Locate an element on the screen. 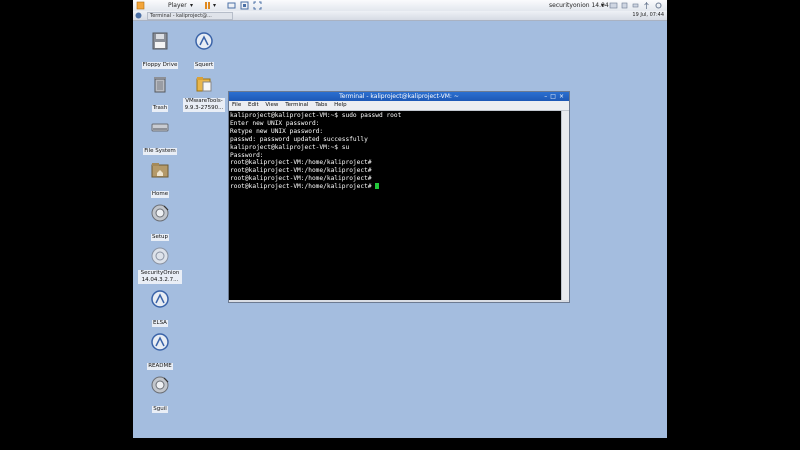 Image resolution: width=800 pixels, height=450 pixels. squert-icon is located at coordinates (204, 41).